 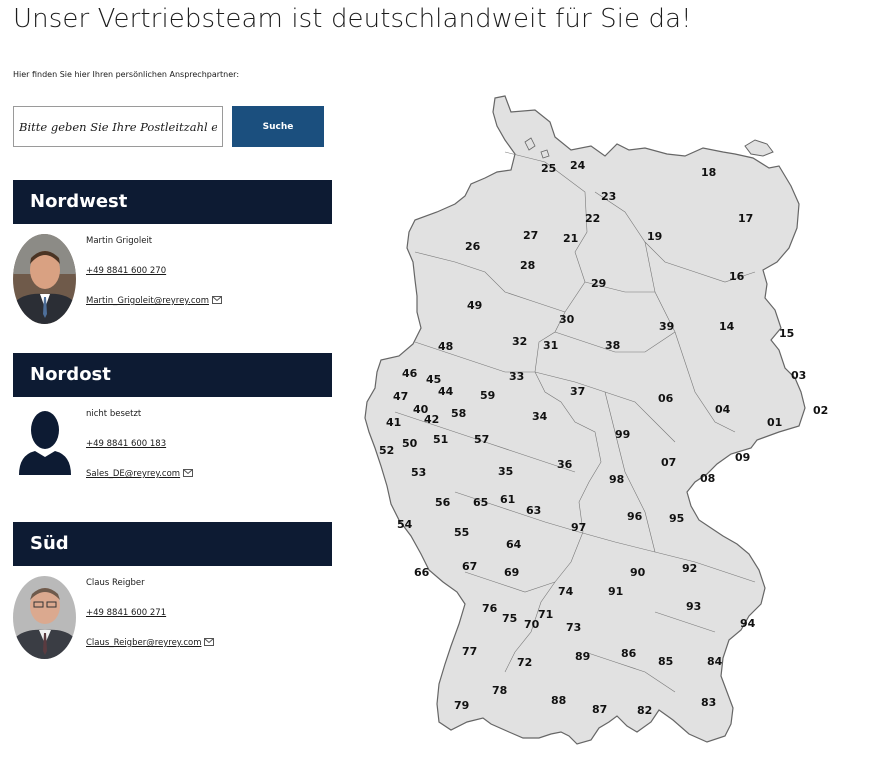 I want to click on zone-82: 82, so click(x=644, y=710).